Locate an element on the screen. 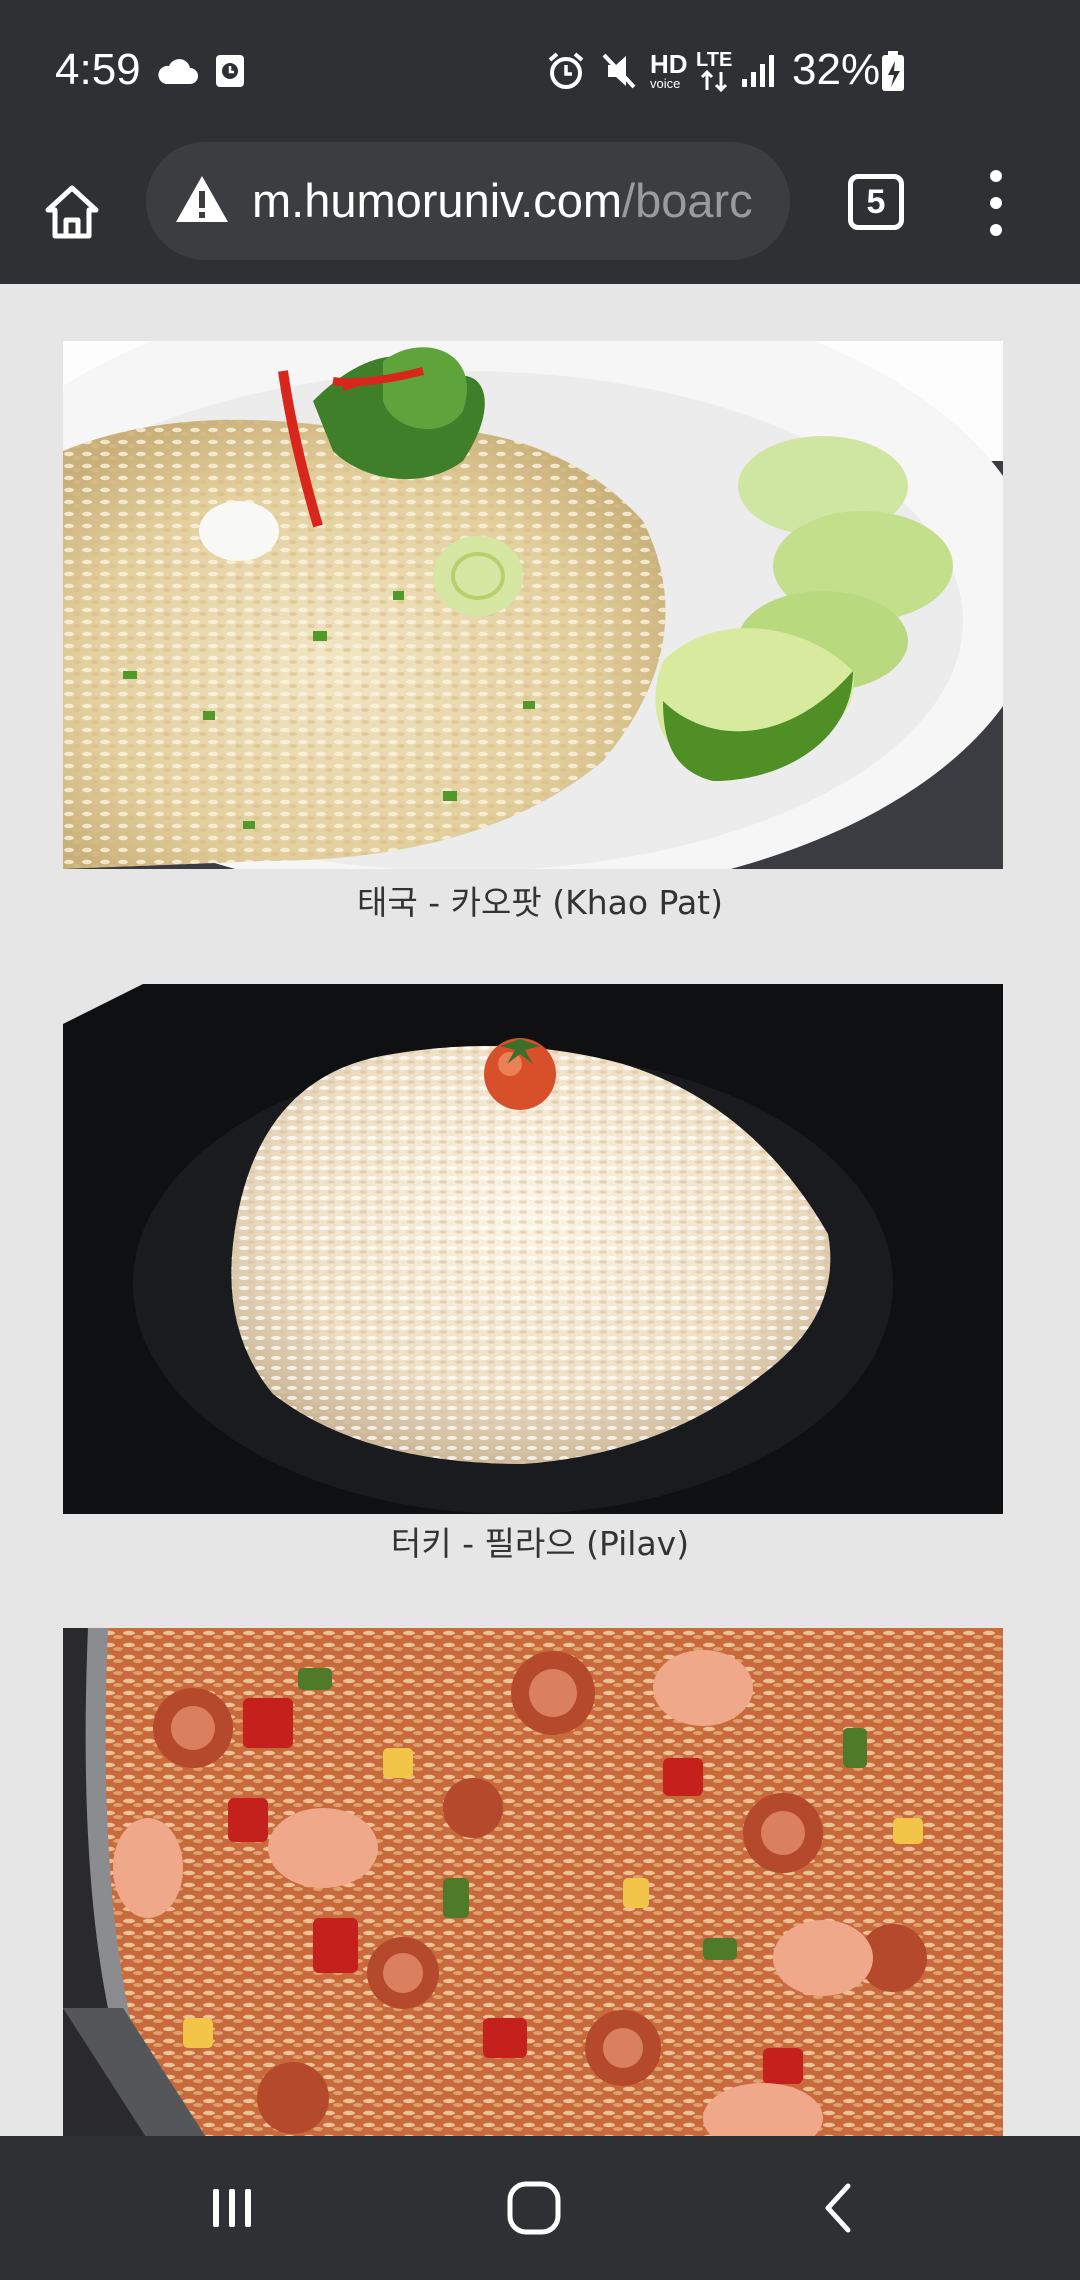 The image size is (1080, 2280). alarm-icon is located at coordinates (566, 71).